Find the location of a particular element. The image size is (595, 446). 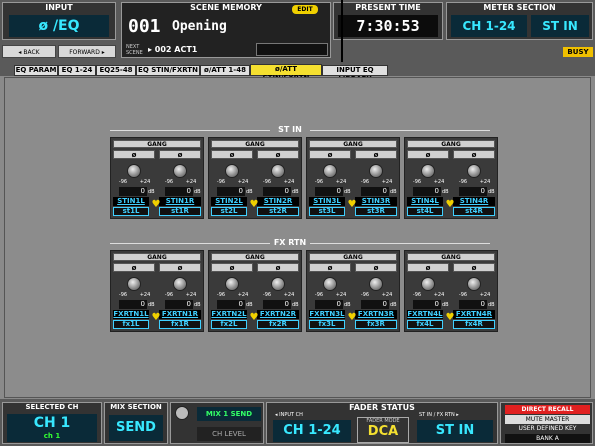

fader-mode: FADER MODE DCA is located at coordinates (383, 430).